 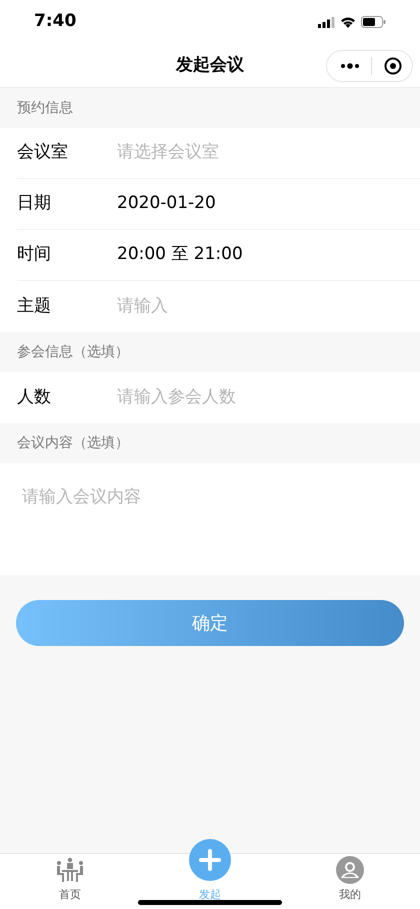 What do you see at coordinates (260, 153) in the screenshot?
I see `input-field: 请选择会议室` at bounding box center [260, 153].